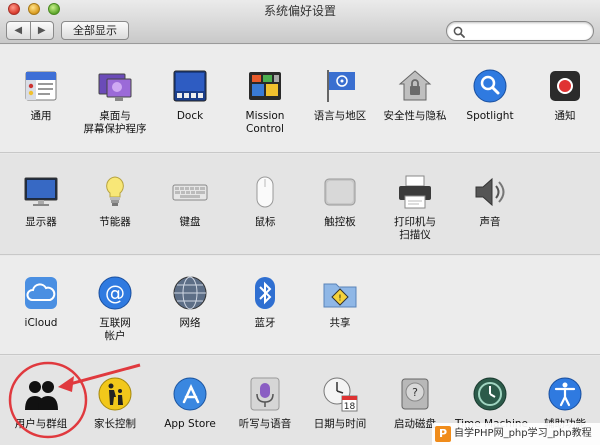 The width and height of the screenshot is (600, 445). Describe the element at coordinates (115, 222) in the screenshot. I see `pane-label: 节能器` at that location.